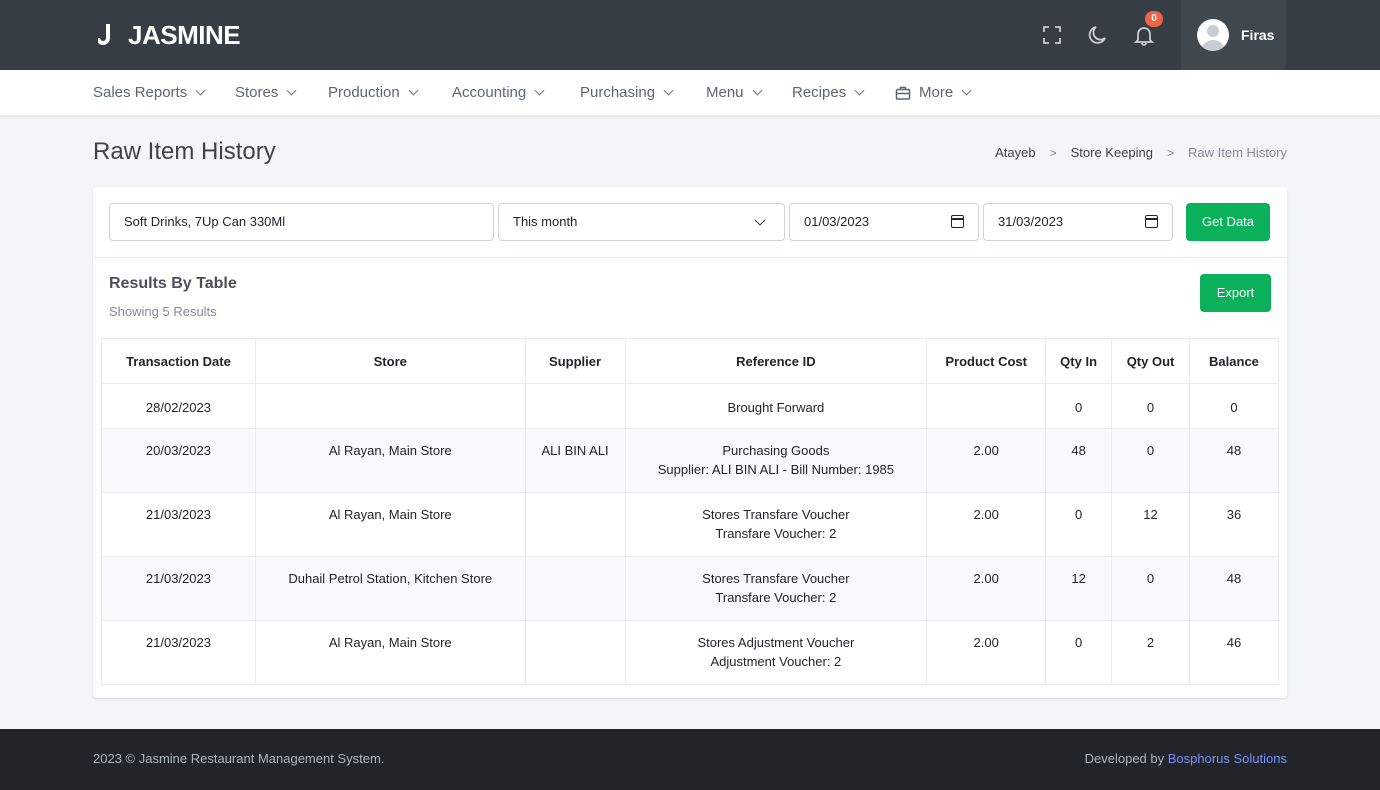 The image size is (1380, 790). What do you see at coordinates (301, 222) in the screenshot?
I see `item-select: Soft Drinks, 7Up Can 330Ml` at bounding box center [301, 222].